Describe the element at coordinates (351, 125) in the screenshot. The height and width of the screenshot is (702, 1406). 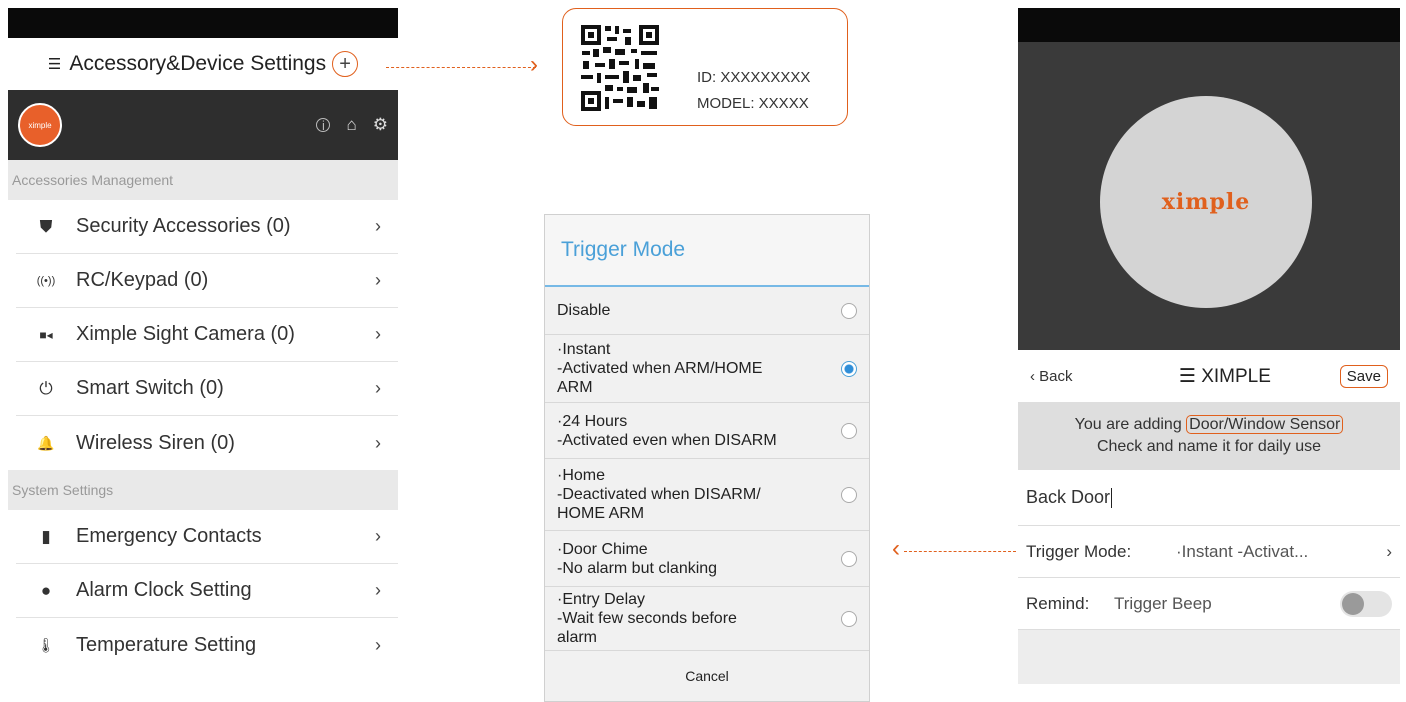
I see `home-icon: ⌂` at that location.